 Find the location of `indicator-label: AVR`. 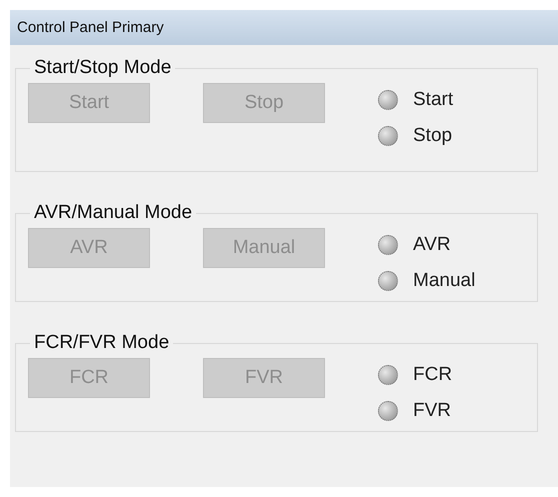

indicator-label: AVR is located at coordinates (432, 245).